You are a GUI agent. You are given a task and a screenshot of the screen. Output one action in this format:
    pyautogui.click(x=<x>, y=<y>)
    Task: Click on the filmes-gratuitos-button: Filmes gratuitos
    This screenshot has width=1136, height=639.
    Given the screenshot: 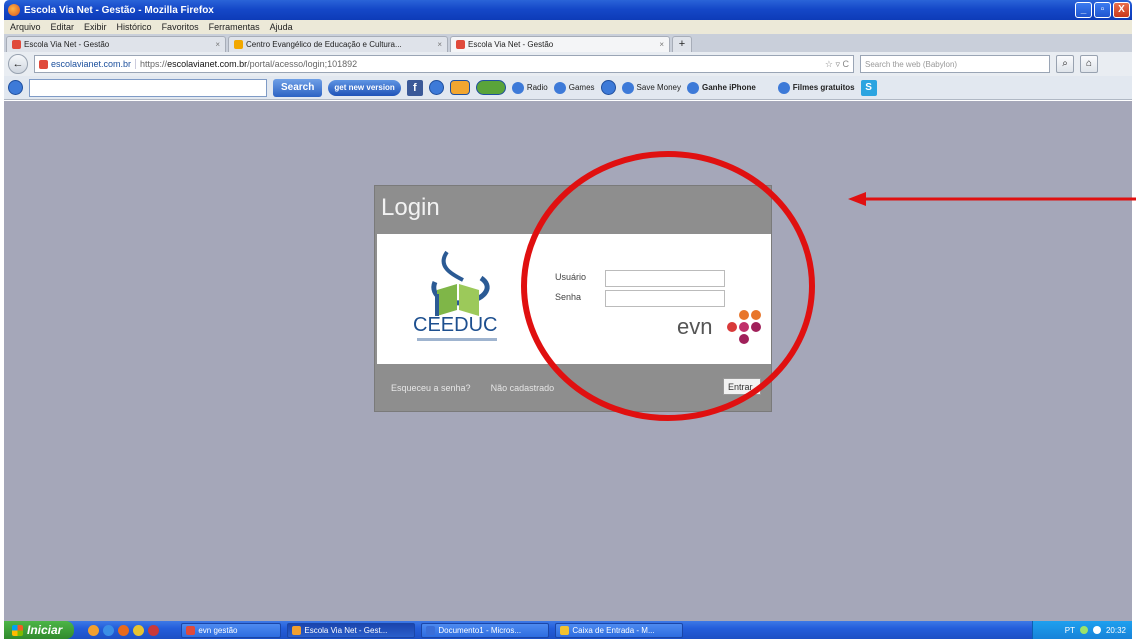 What is the action you would take?
    pyautogui.click(x=816, y=87)
    